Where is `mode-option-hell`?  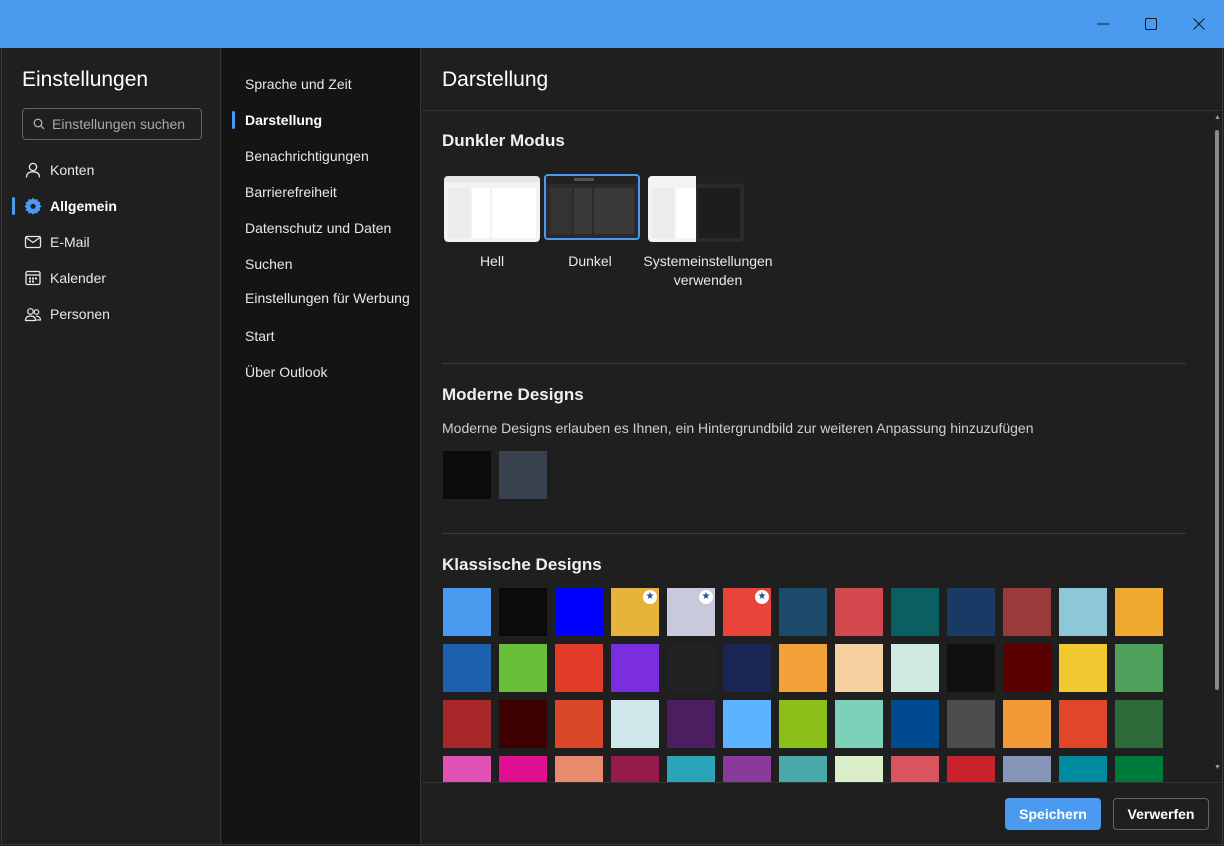
mode-option-hell is located at coordinates (492, 209).